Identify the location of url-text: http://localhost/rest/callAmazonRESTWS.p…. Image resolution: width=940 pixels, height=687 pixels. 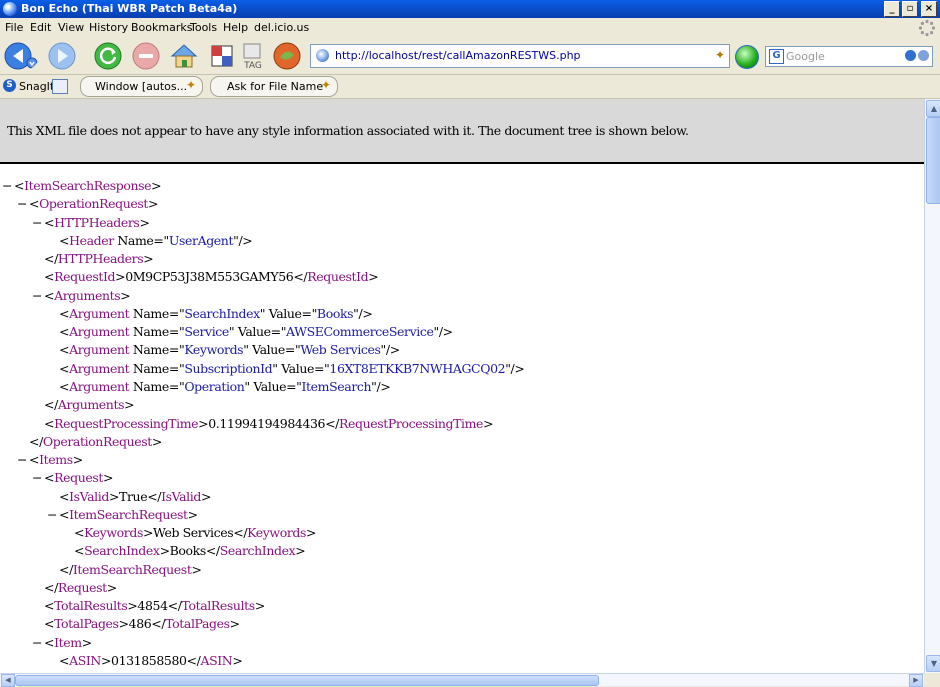
(458, 55).